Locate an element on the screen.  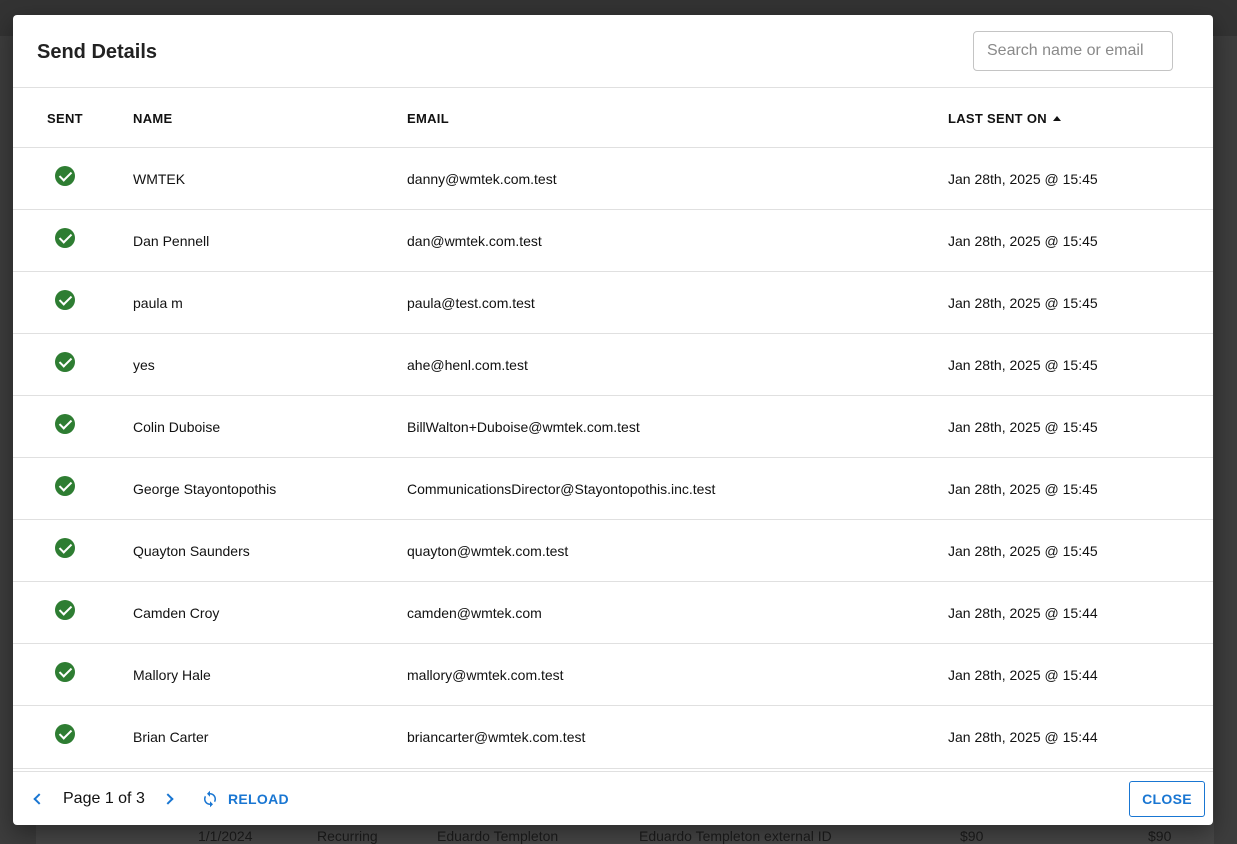
dialog-title: Send Details is located at coordinates (97, 52).